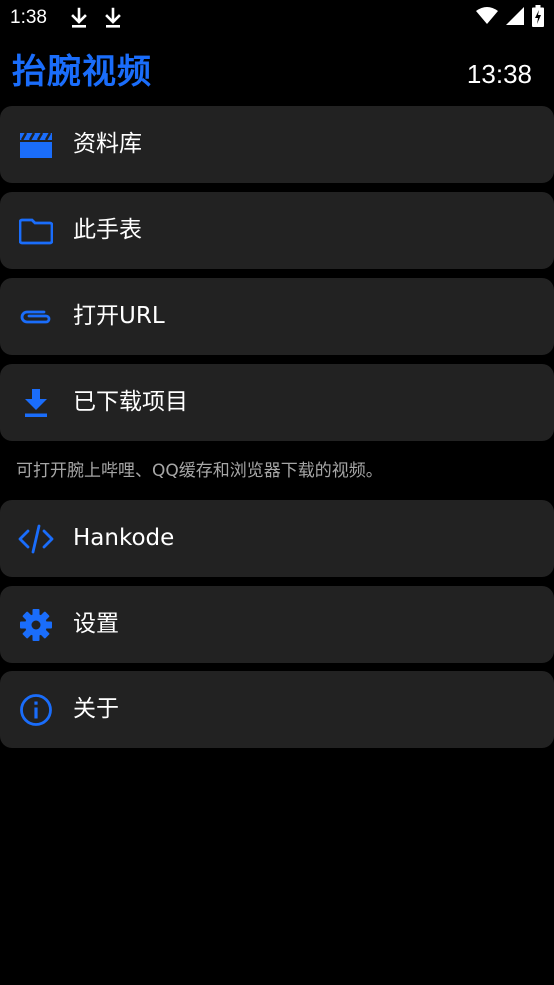 The width and height of the screenshot is (554, 985). What do you see at coordinates (36, 710) in the screenshot?
I see `info-icon` at bounding box center [36, 710].